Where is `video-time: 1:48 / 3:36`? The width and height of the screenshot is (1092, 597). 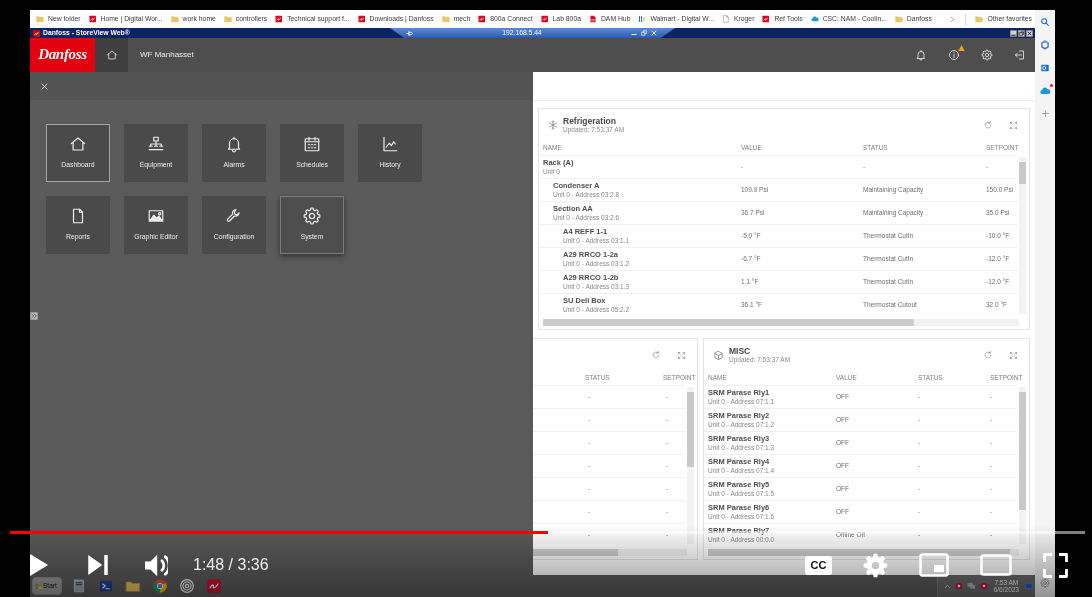
video-time: 1:48 / 3:36 is located at coordinates (231, 565).